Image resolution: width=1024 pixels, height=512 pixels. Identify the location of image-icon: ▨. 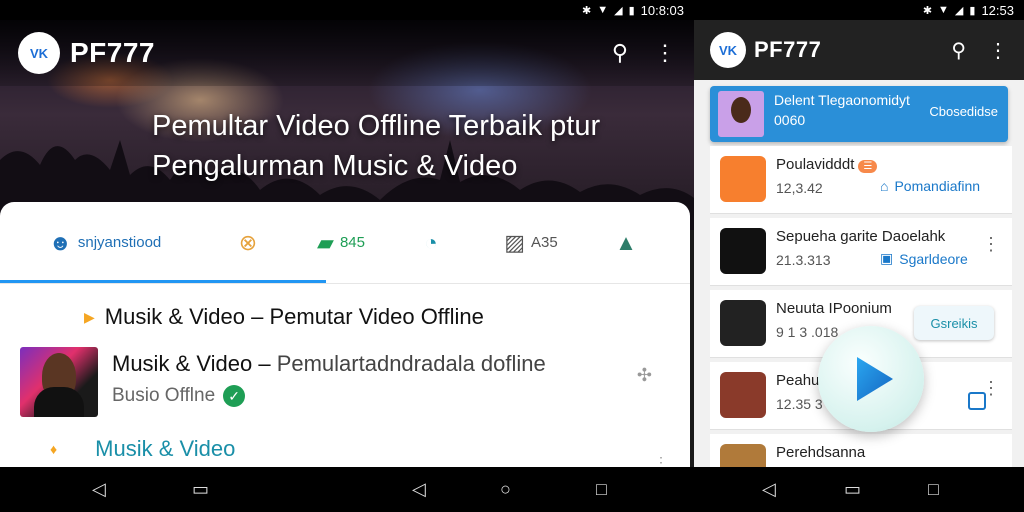
(515, 242).